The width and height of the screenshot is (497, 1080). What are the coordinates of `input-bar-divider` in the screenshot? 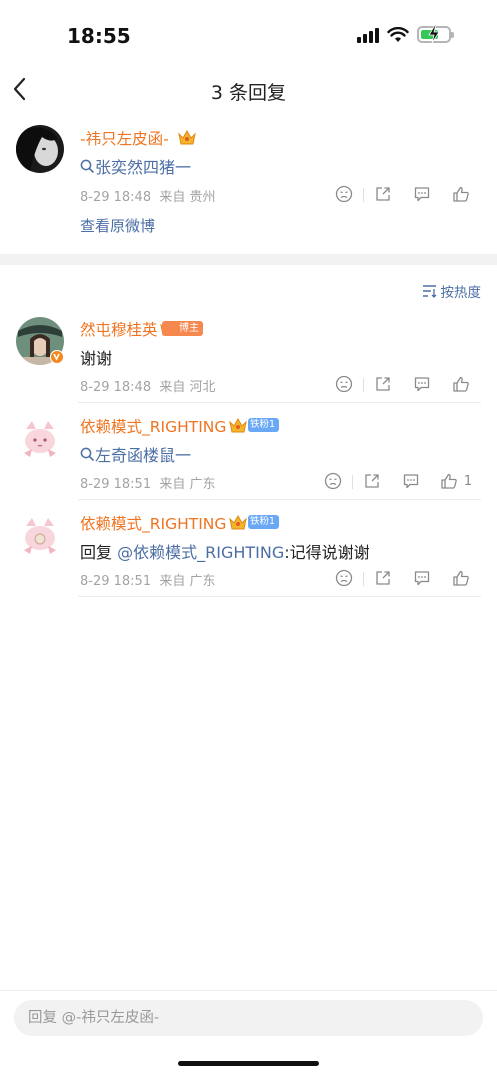 It's located at (248, 990).